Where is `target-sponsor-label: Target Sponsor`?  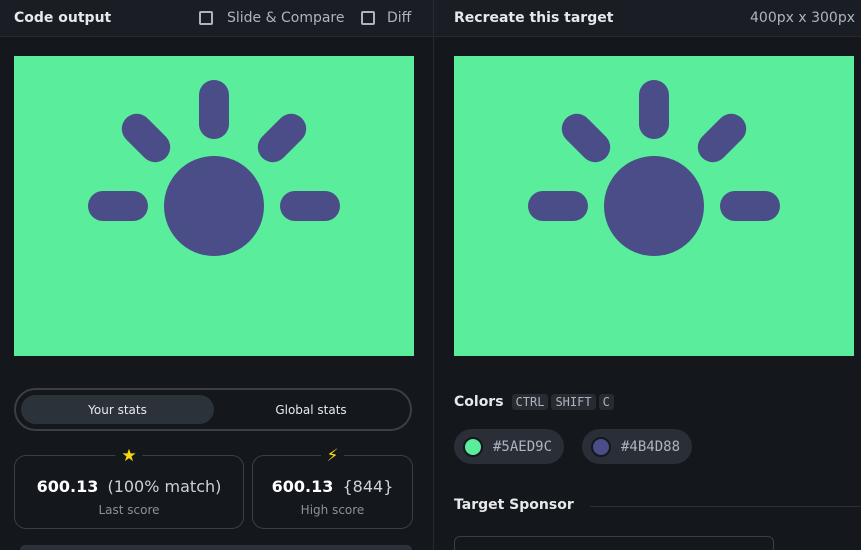 target-sponsor-label: Target Sponsor is located at coordinates (514, 505).